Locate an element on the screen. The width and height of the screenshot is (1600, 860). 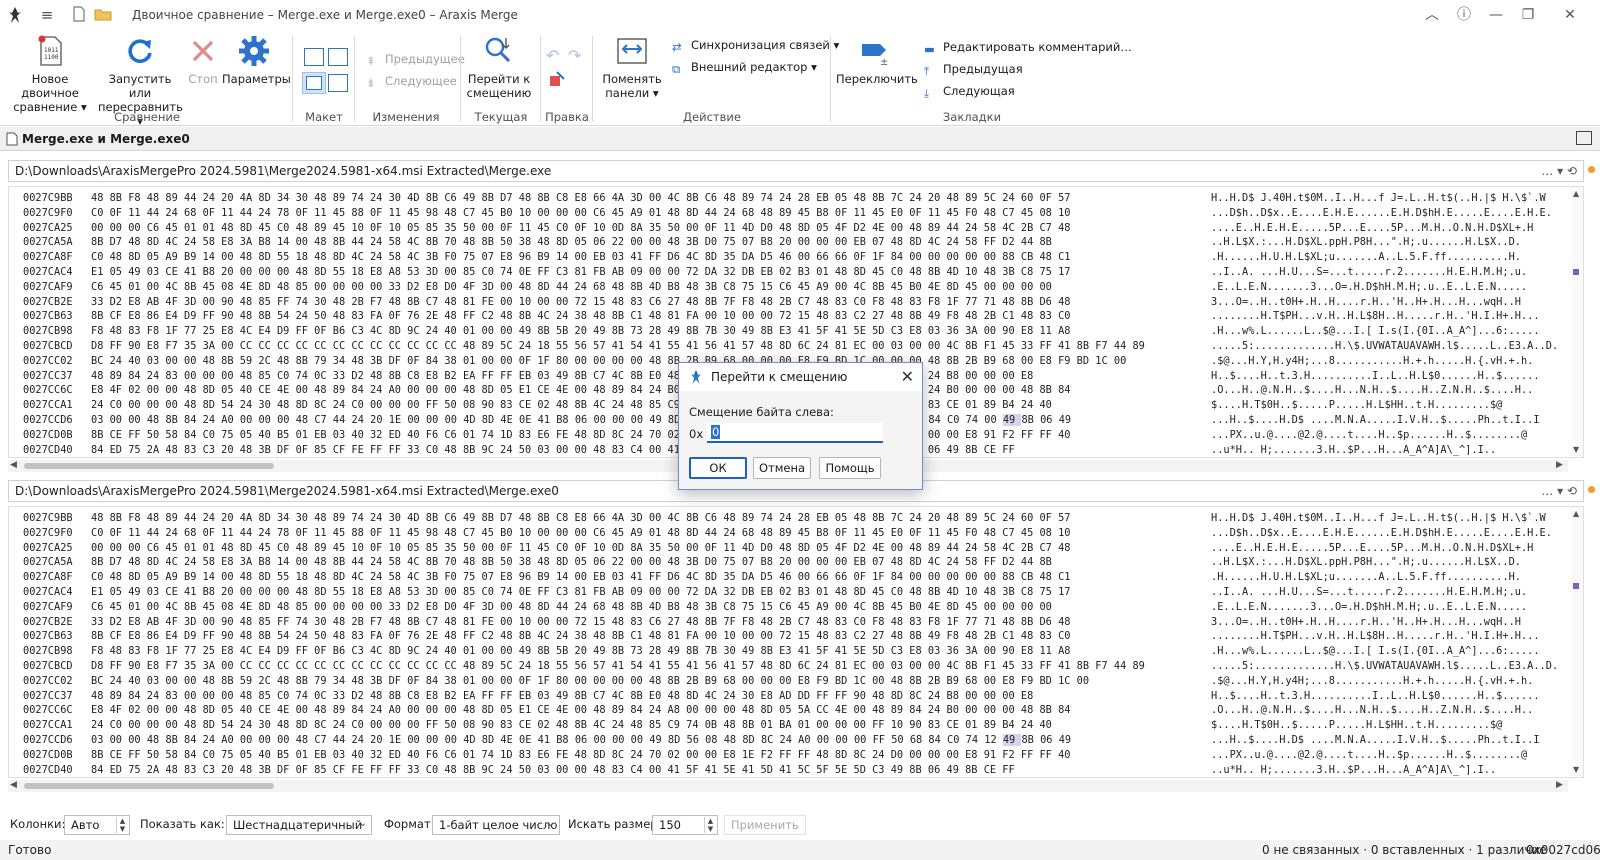
stop-button: Стоп is located at coordinates (203, 60).